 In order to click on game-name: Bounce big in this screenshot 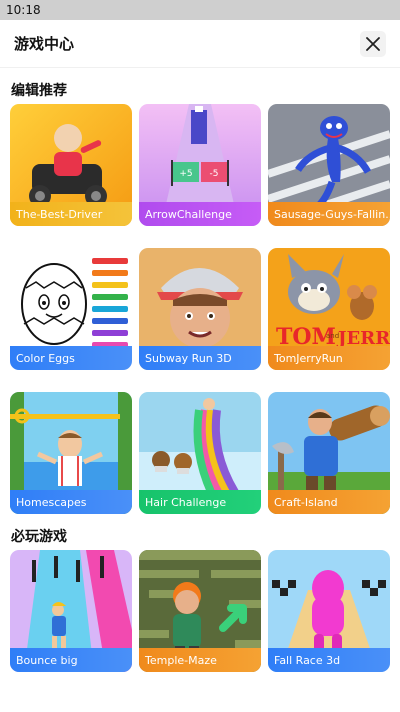, I will do `click(71, 660)`.